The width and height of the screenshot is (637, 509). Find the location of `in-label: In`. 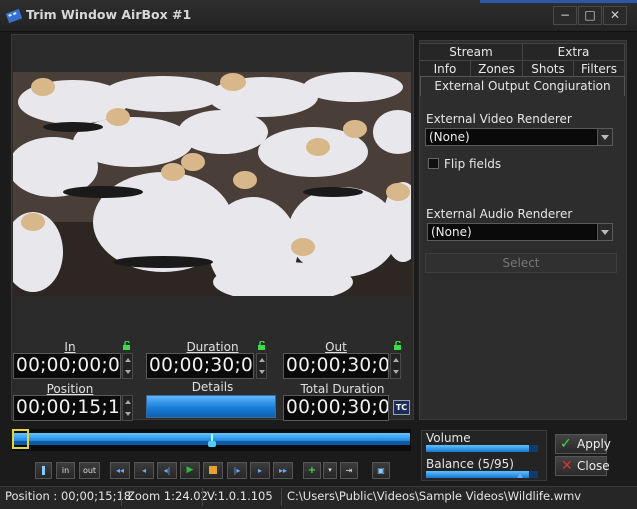

in-label: In is located at coordinates (70, 347).